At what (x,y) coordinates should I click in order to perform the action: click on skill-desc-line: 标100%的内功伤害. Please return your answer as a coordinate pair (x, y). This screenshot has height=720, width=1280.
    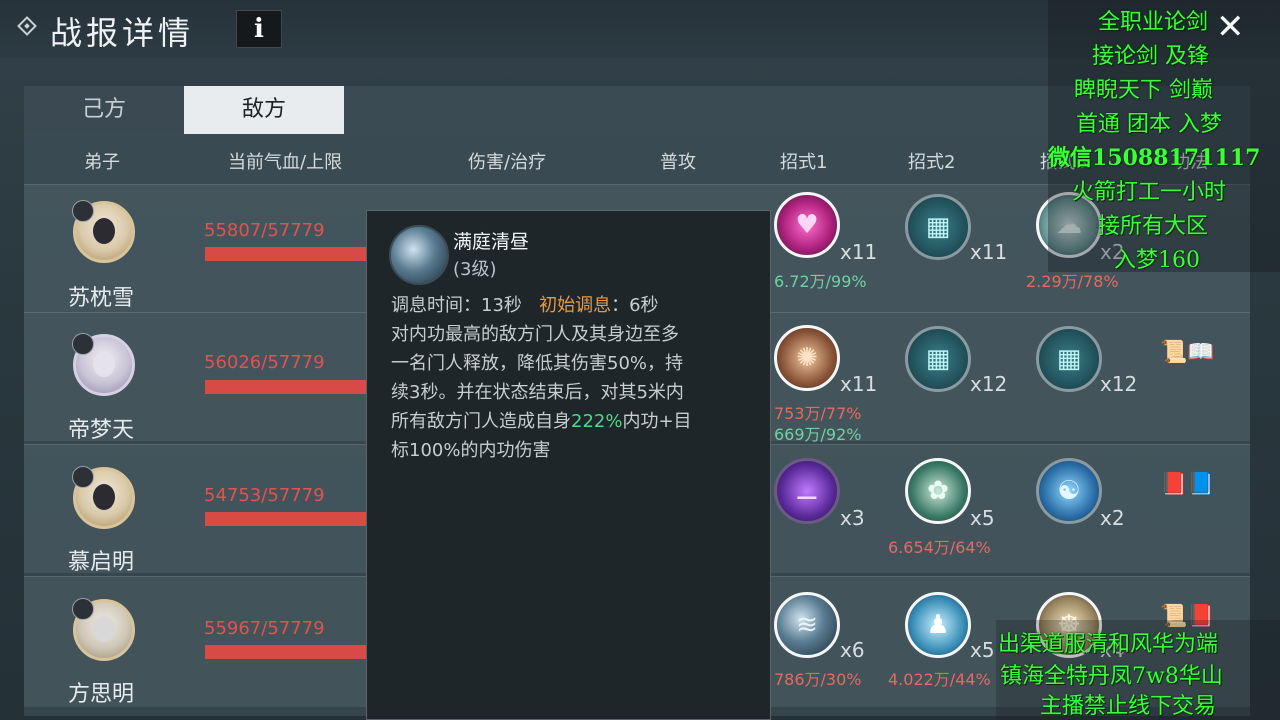
    Looking at the image, I should click on (471, 450).